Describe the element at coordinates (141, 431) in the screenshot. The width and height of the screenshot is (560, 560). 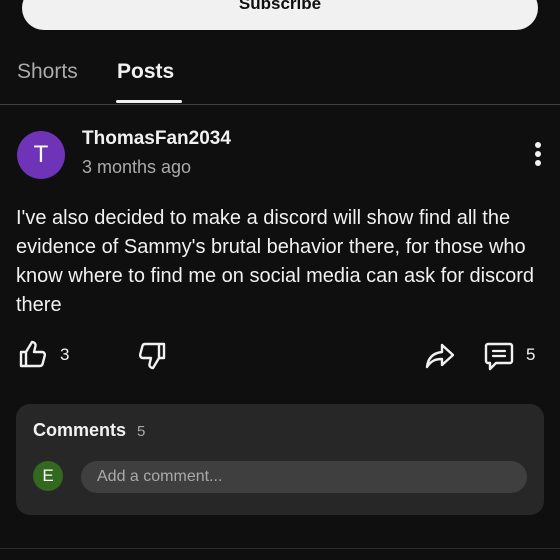
I see `comments-count: 5` at that location.